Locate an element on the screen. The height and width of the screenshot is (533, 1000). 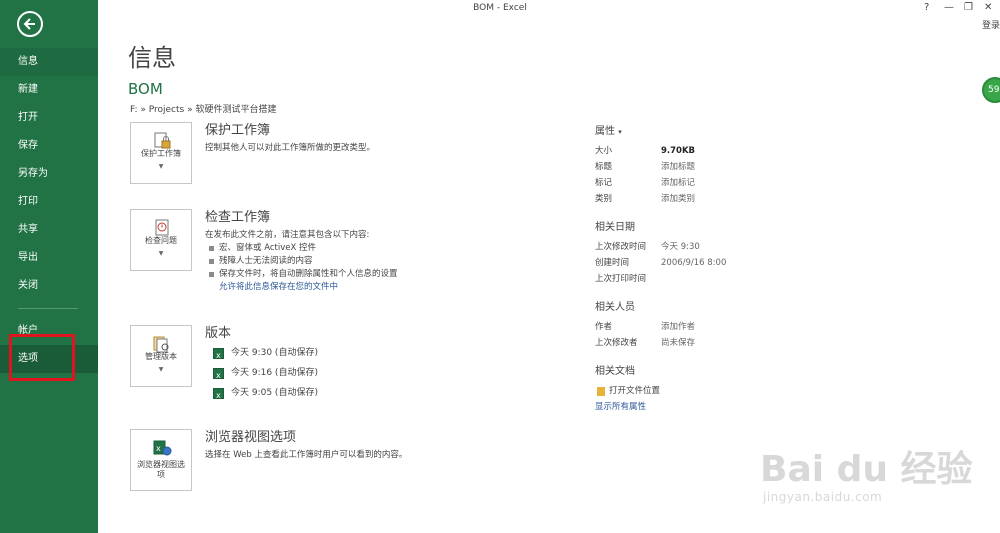
allow-save-info-link: 允许将此信息保存在您的文件中 is located at coordinates (385, 287).